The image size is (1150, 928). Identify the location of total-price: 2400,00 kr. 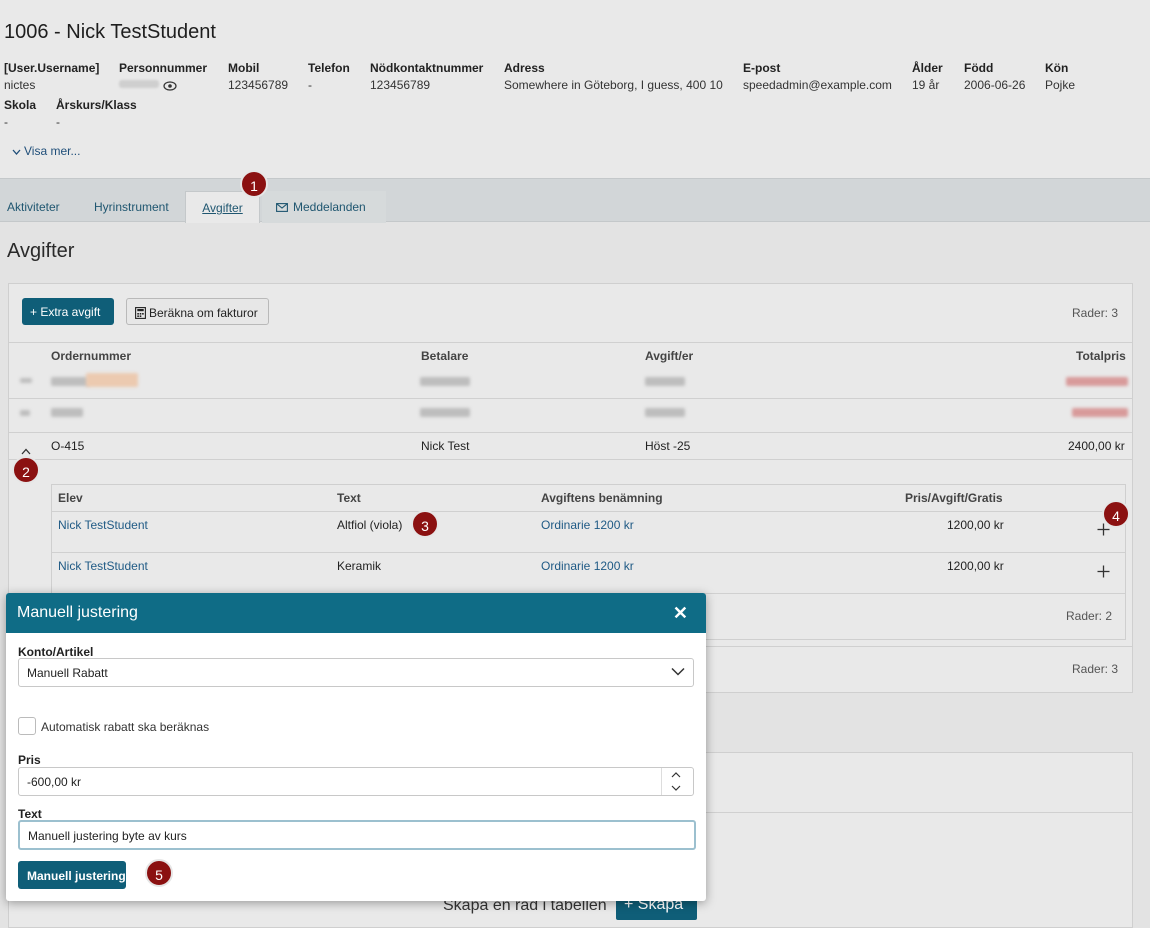
(1096, 446).